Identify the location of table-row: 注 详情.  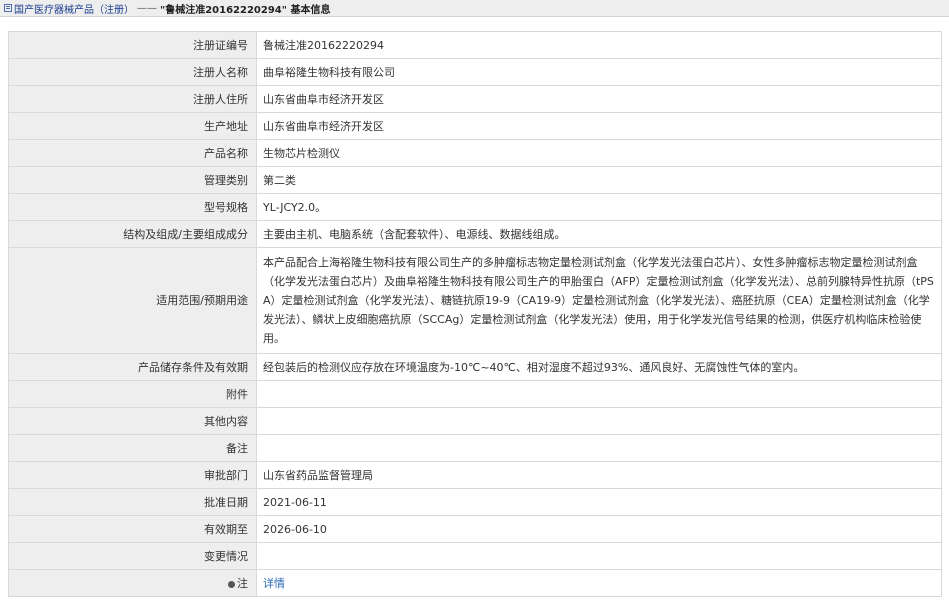
(475, 583).